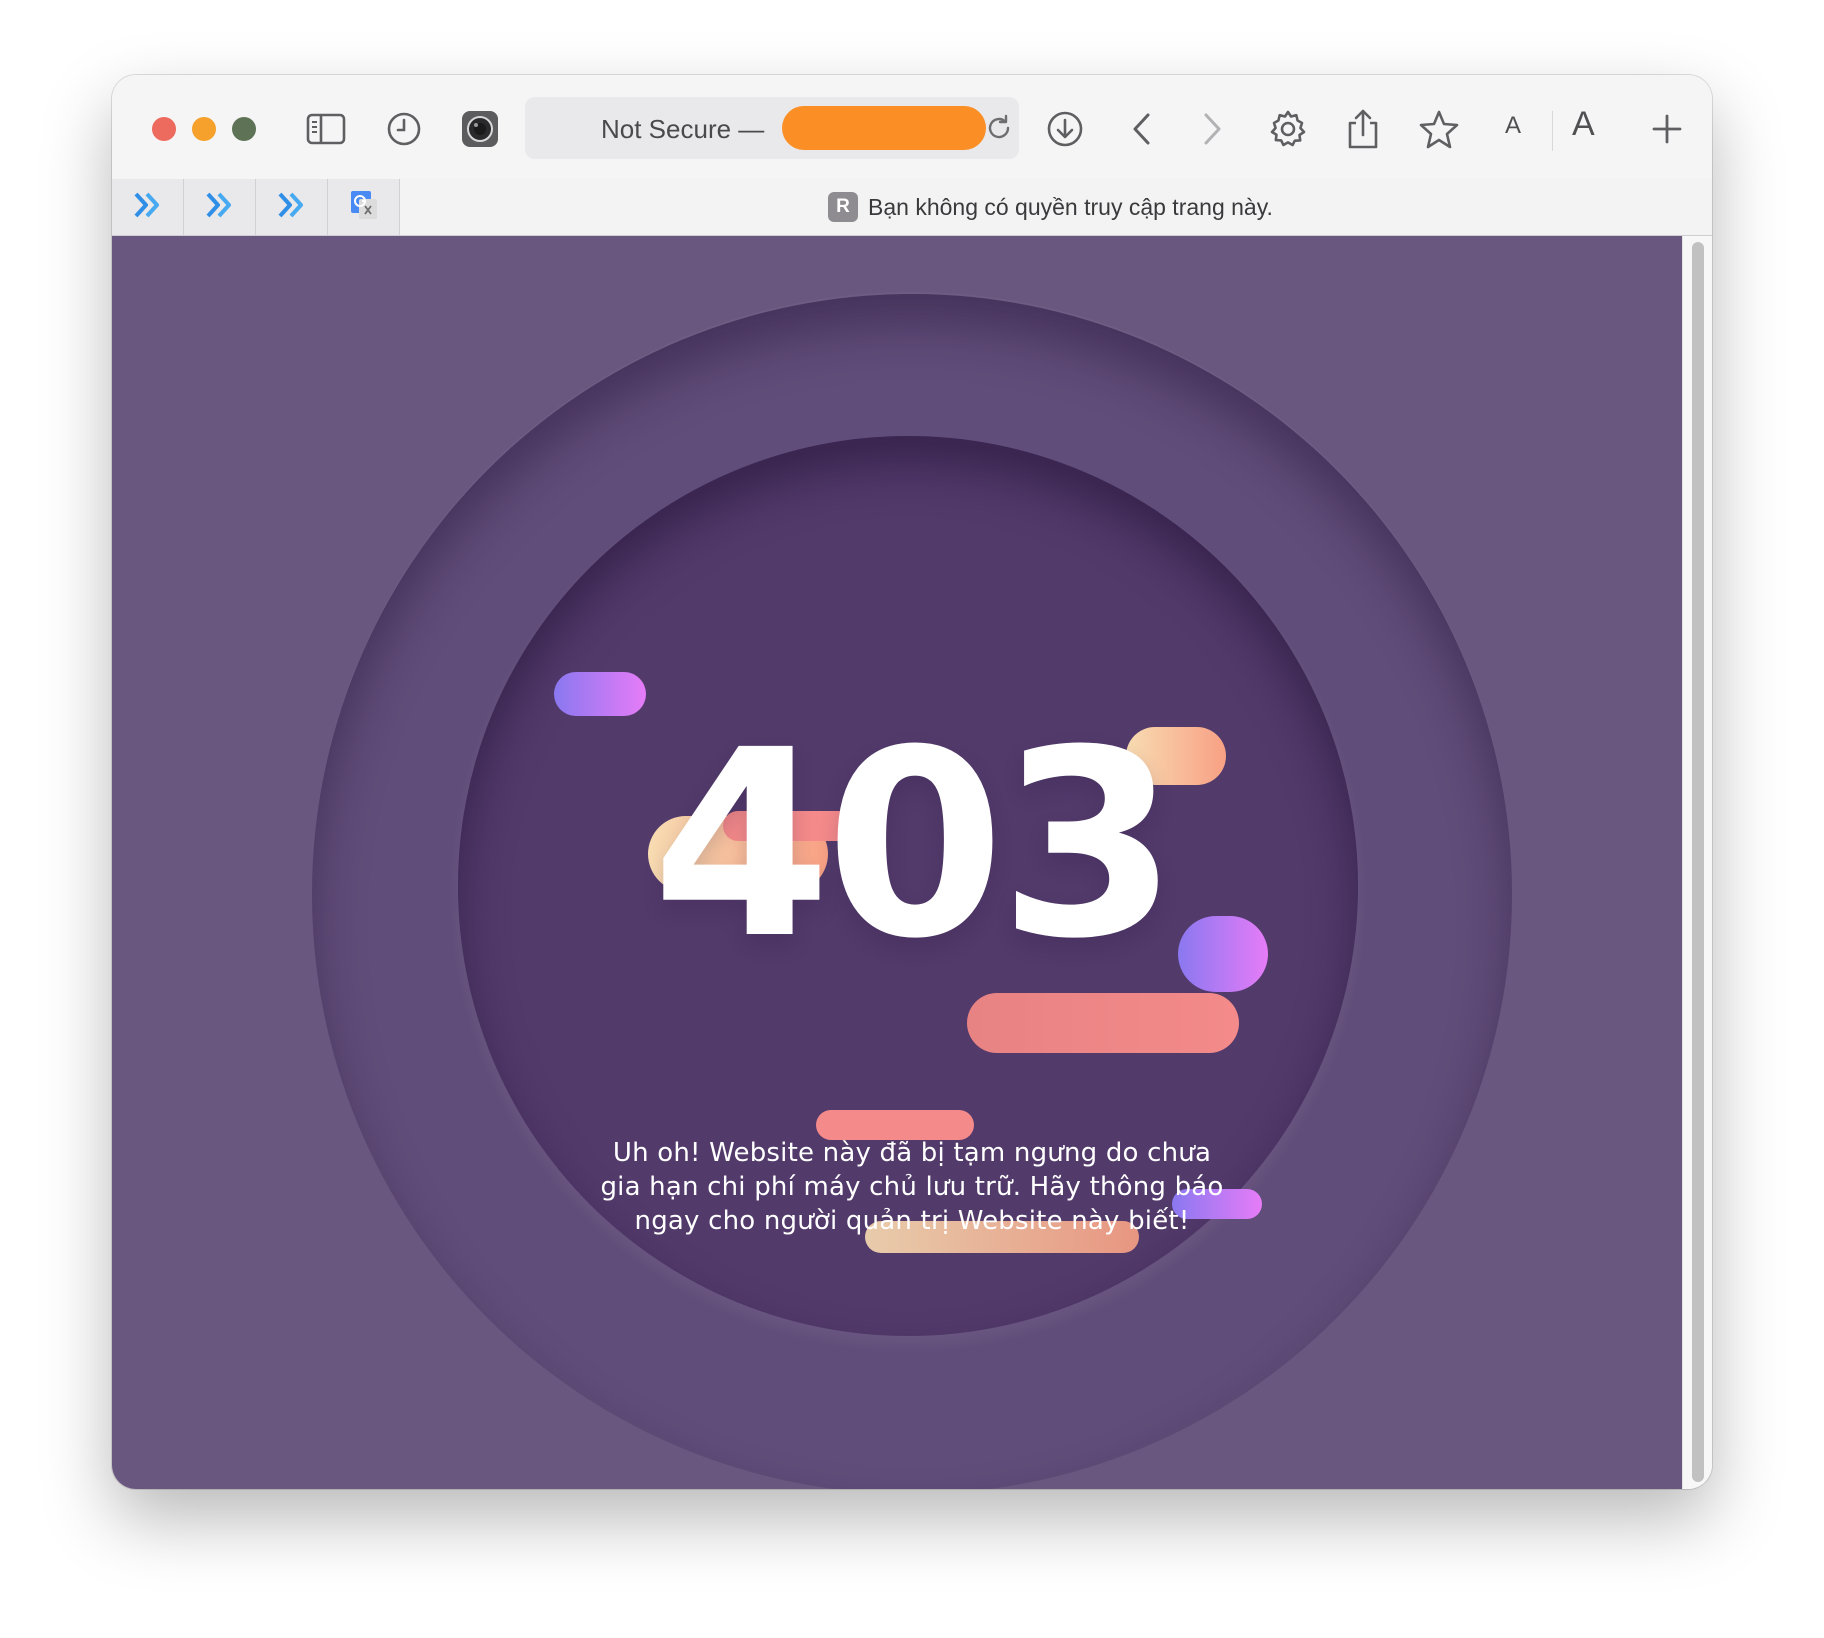 Image resolution: width=1824 pixels, height=1638 pixels. I want to click on increase-font-button: A, so click(1583, 124).